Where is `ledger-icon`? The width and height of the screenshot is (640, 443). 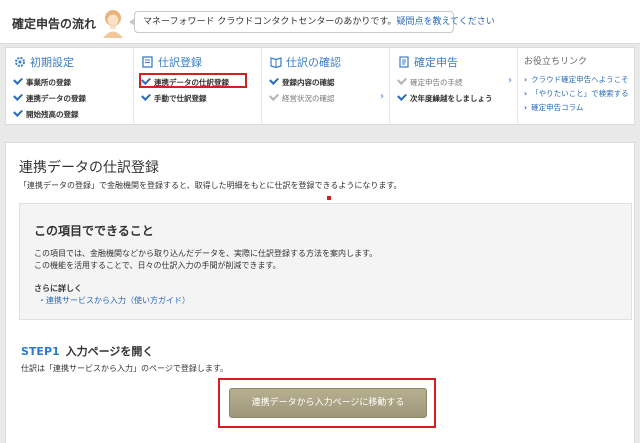
ledger-icon is located at coordinates (147, 62).